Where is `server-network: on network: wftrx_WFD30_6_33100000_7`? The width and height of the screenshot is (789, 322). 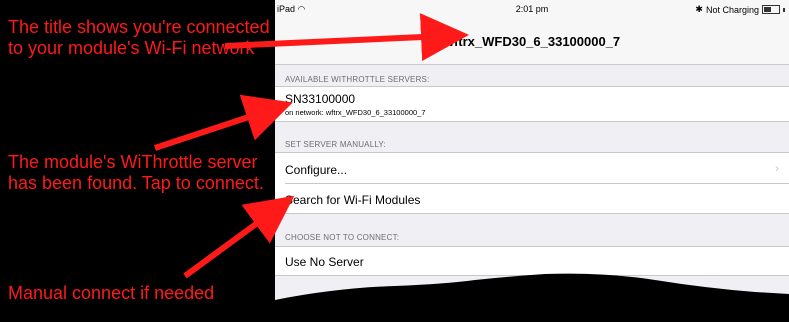 server-network: on network: wftrx_WFD30_6_33100000_7 is located at coordinates (355, 112).